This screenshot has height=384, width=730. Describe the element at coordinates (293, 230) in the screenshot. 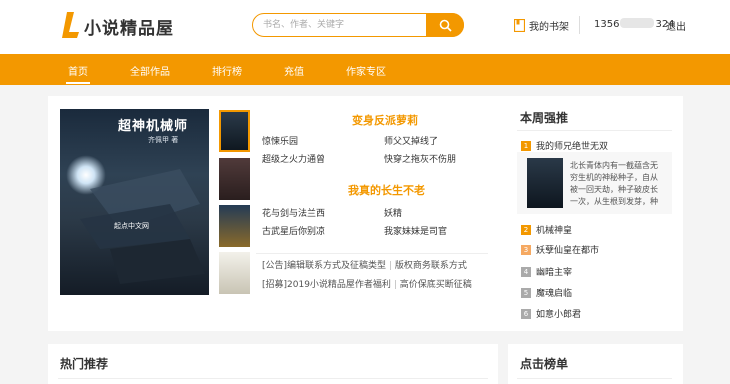

I see `recommend-link: 古武星后你别凉` at that location.